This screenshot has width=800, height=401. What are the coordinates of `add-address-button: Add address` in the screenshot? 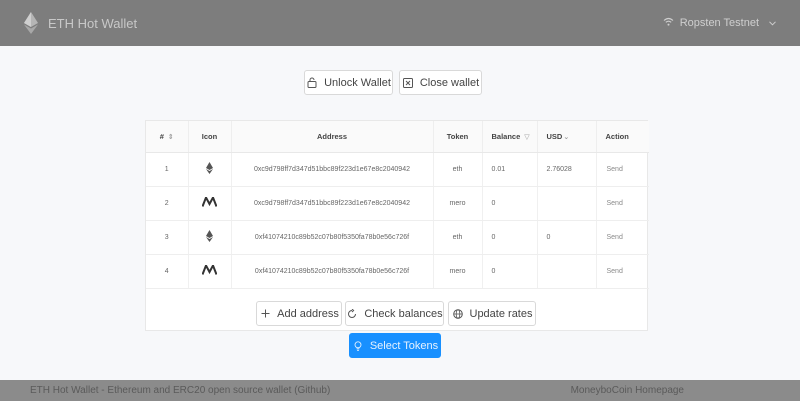 It's located at (299, 313).